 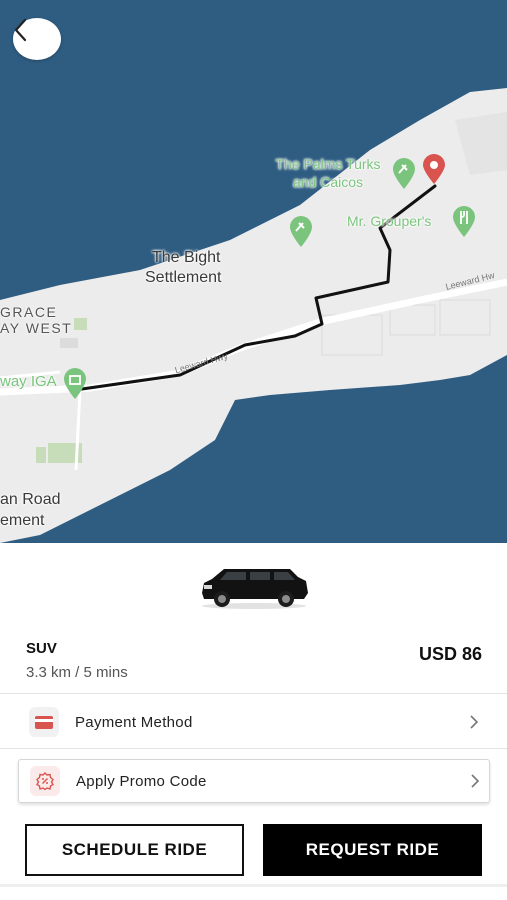 I want to click on fare-price: USD 86, so click(x=450, y=654).